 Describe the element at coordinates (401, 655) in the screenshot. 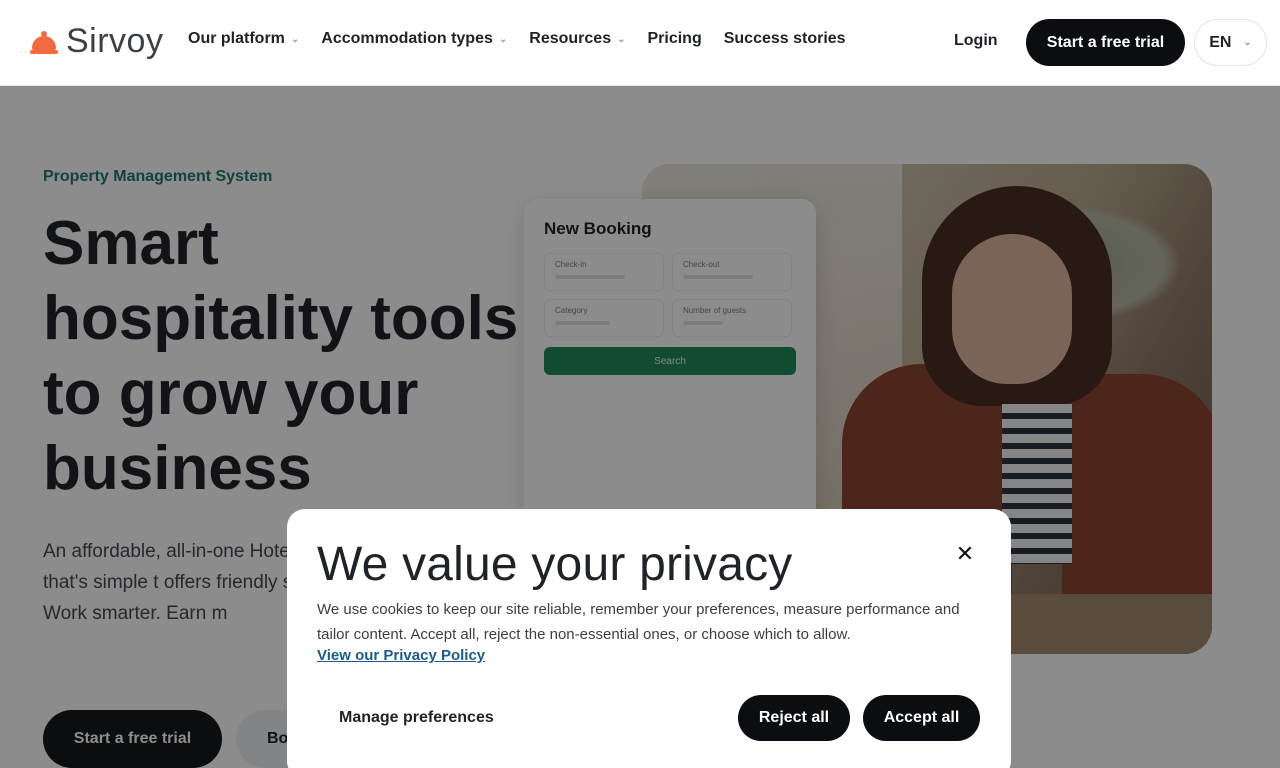

I see `privacy-policy-link: View our Privacy Policy` at that location.